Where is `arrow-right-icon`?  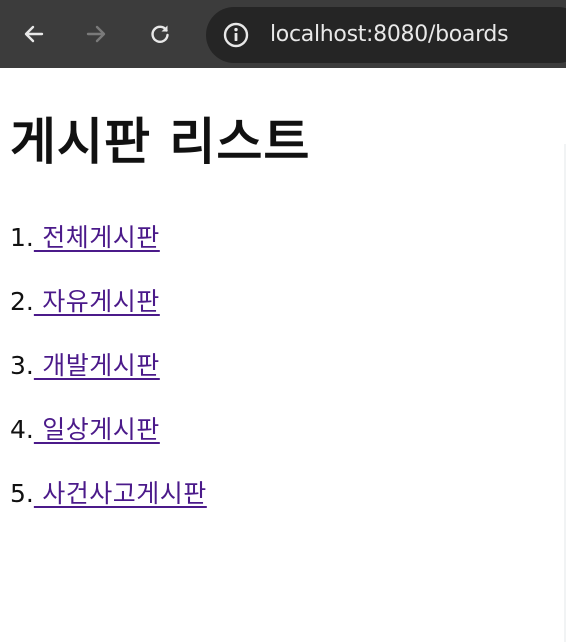
arrow-right-icon is located at coordinates (96, 34).